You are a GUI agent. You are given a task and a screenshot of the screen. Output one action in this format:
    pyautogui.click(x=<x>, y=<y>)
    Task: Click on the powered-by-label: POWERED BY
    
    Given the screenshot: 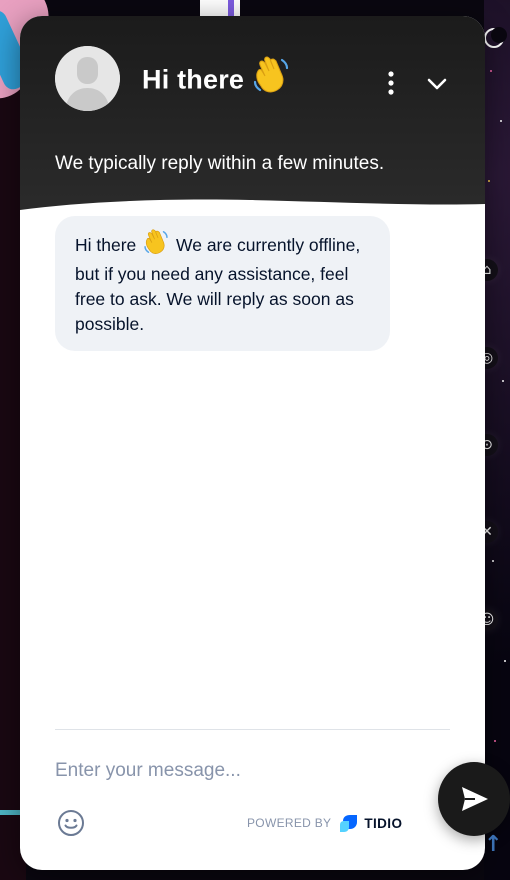 What is the action you would take?
    pyautogui.click(x=289, y=823)
    